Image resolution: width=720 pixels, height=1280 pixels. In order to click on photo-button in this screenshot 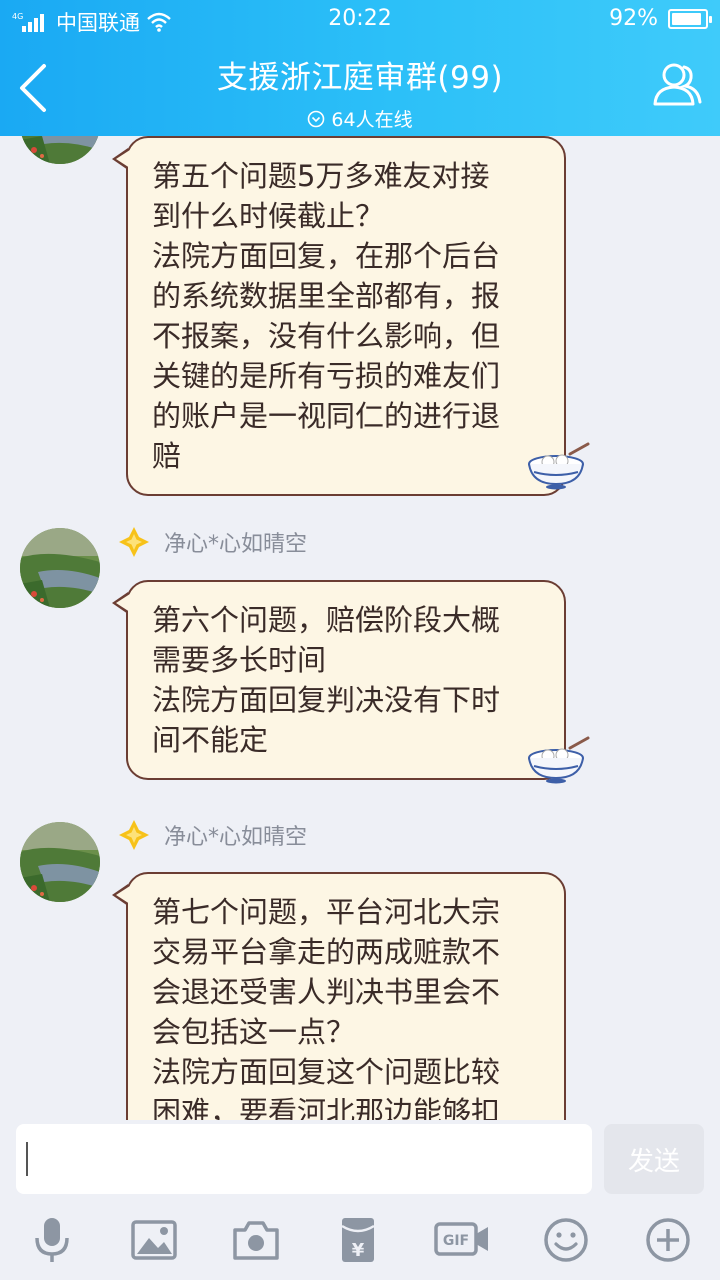, I will do `click(154, 1240)`.